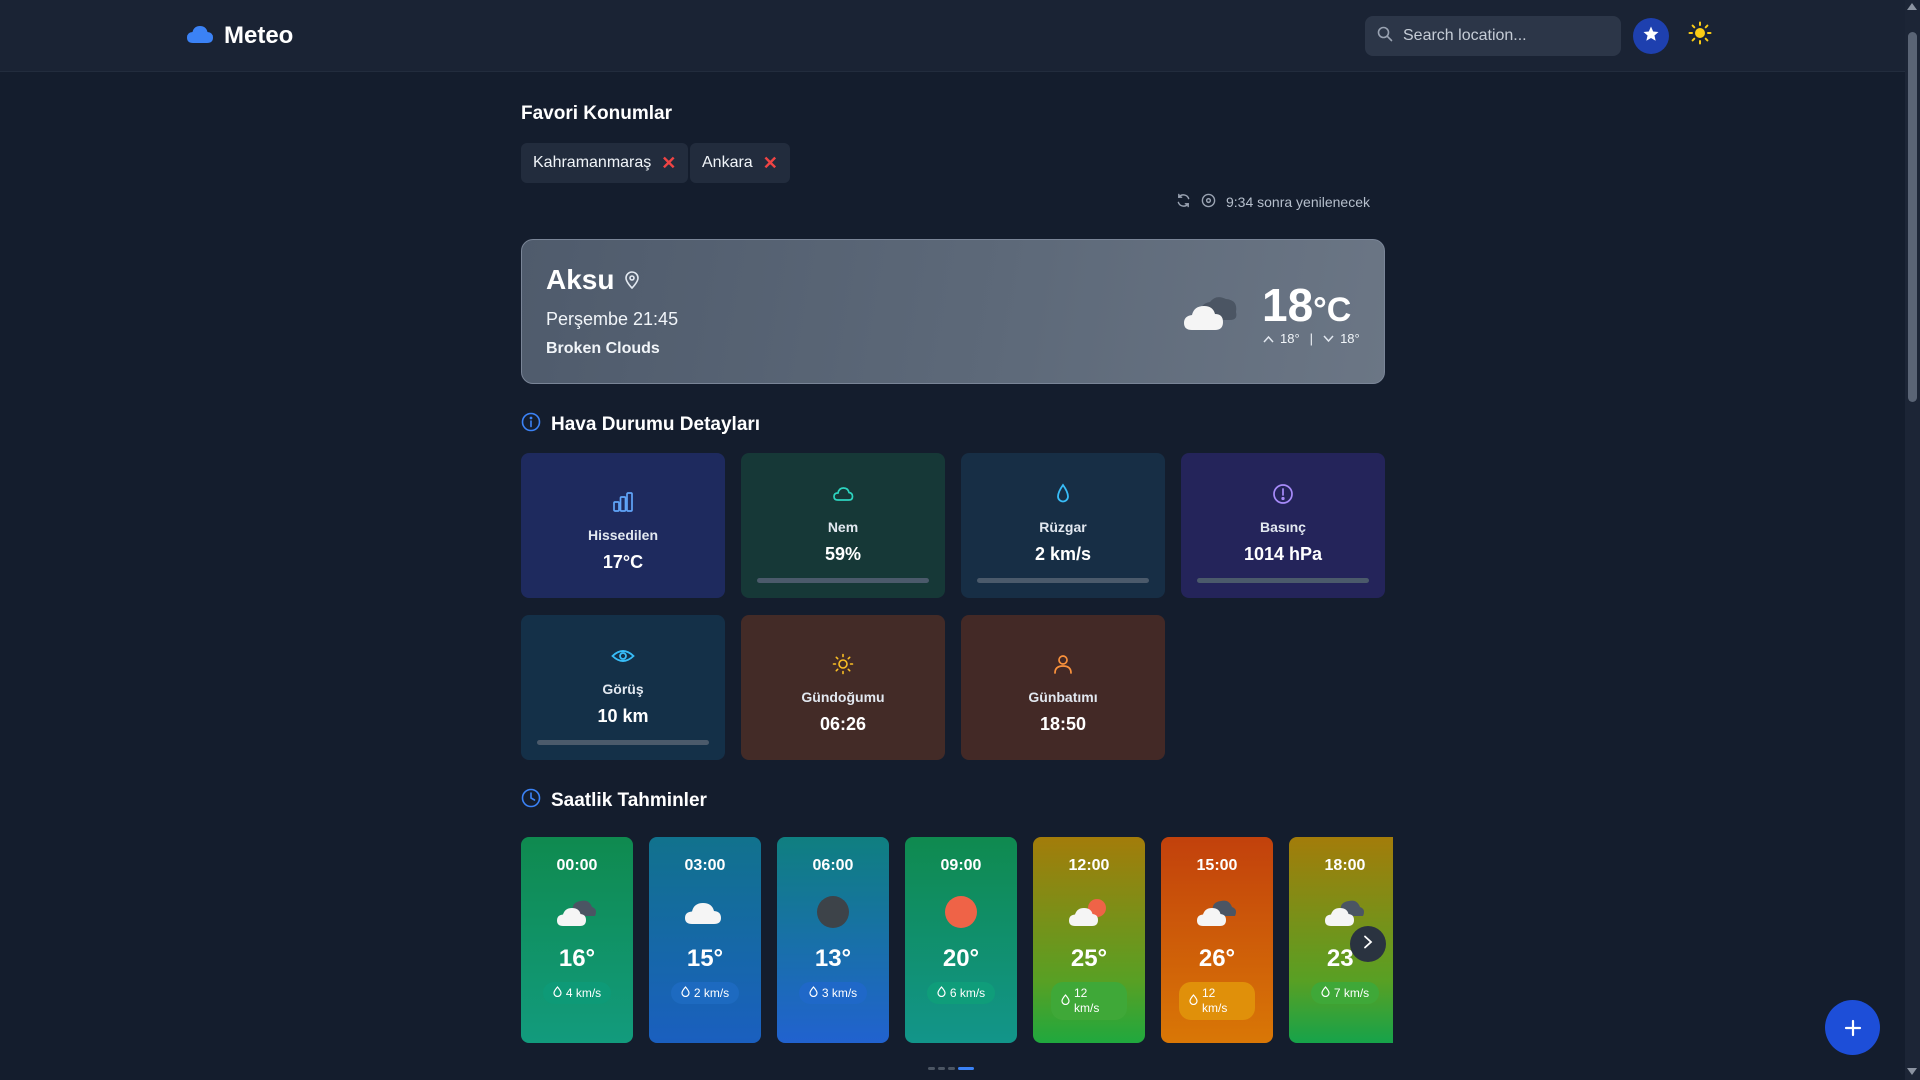 This screenshot has height=1080, width=1920. Describe the element at coordinates (711, 993) in the screenshot. I see `wind-speed: 2 km/s` at that location.